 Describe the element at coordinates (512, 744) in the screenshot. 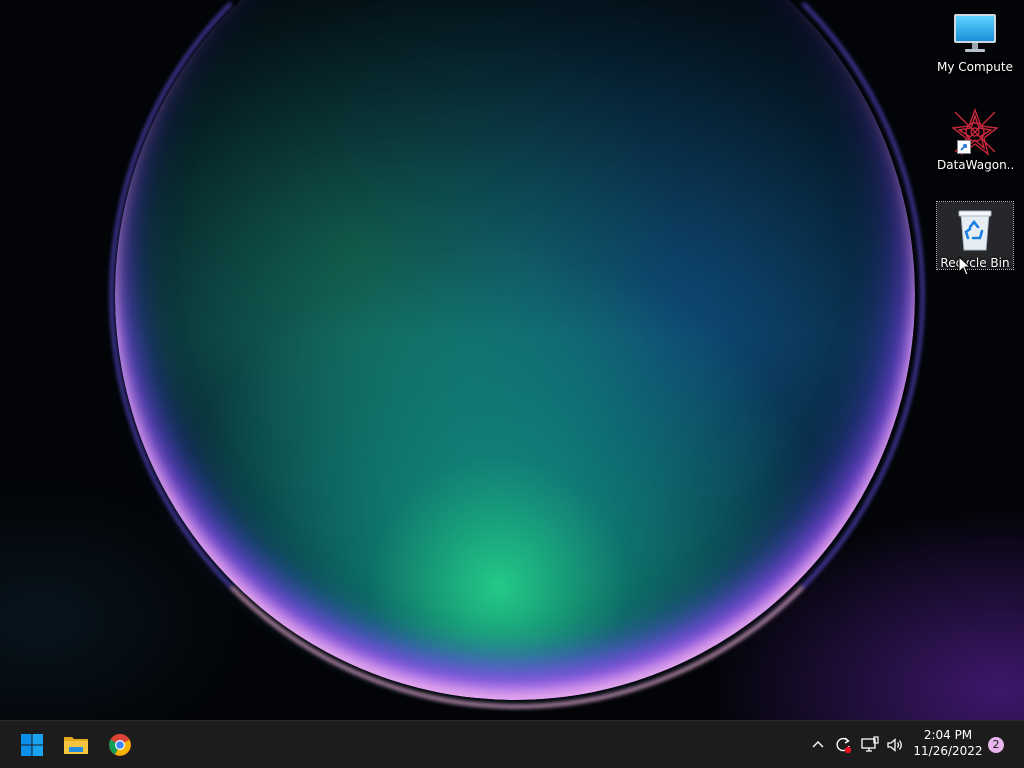

I see `taskbar: 2:04 PM 11/26/2022 2` at that location.